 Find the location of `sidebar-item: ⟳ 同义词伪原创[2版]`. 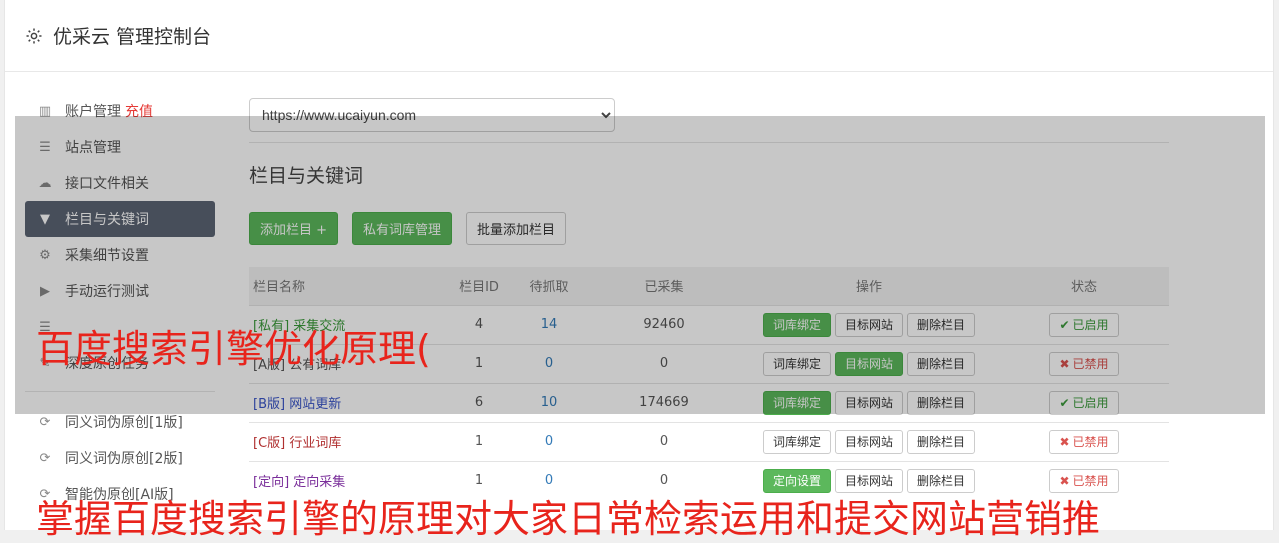

sidebar-item: ⟳ 同义词伪原创[2版] is located at coordinates (120, 458).